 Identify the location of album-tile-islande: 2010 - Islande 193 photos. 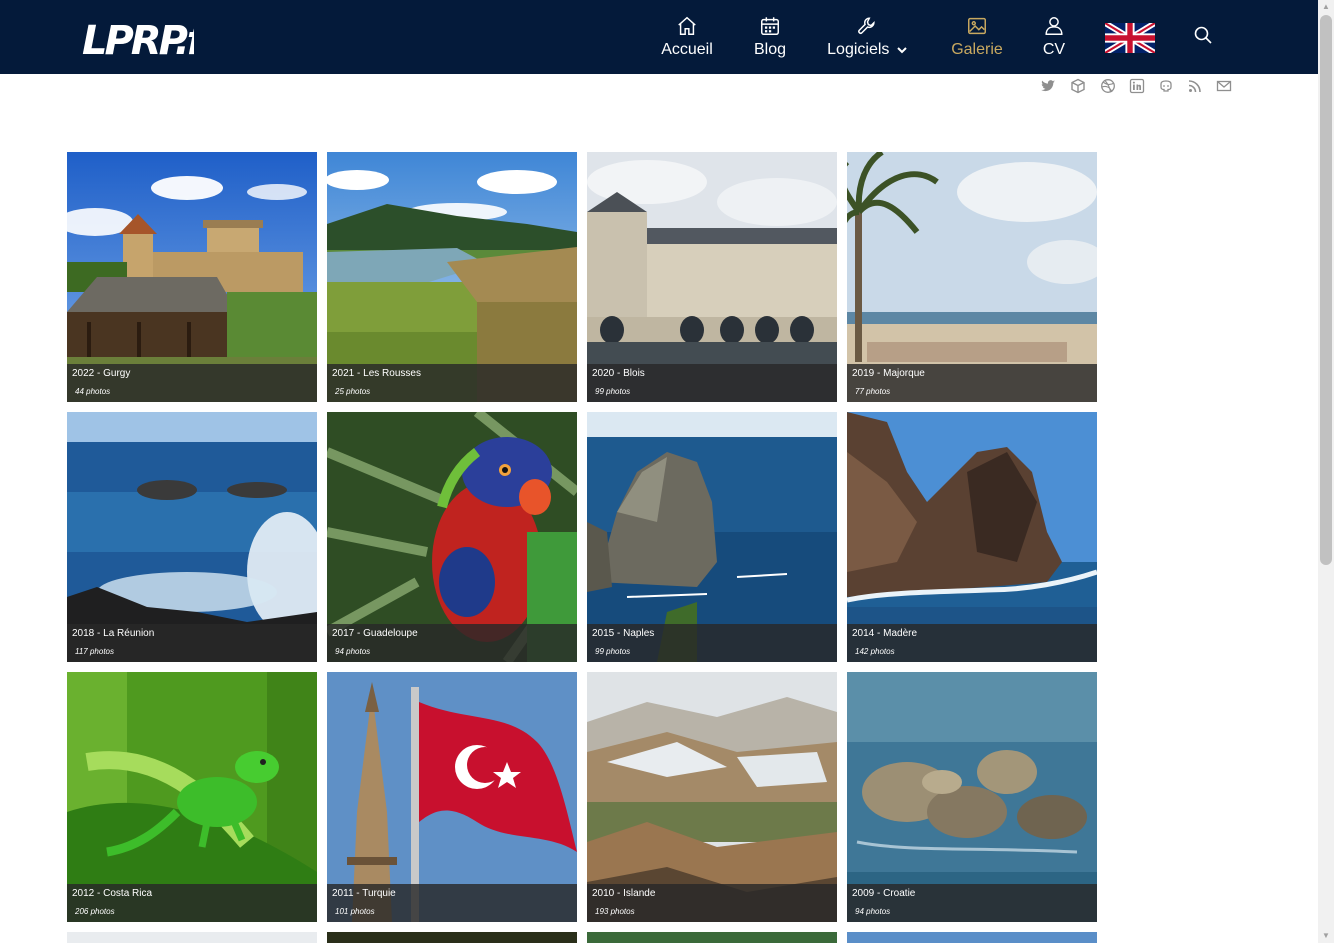
(712, 797).